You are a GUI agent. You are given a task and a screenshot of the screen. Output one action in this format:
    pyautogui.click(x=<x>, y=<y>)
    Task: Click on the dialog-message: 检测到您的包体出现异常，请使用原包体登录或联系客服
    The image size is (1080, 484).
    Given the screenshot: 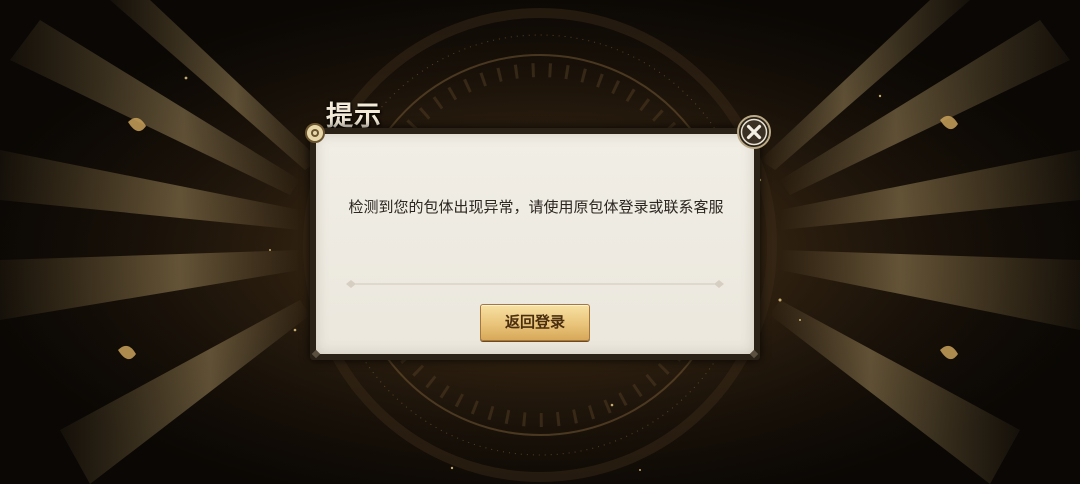 What is the action you would take?
    pyautogui.click(x=536, y=207)
    